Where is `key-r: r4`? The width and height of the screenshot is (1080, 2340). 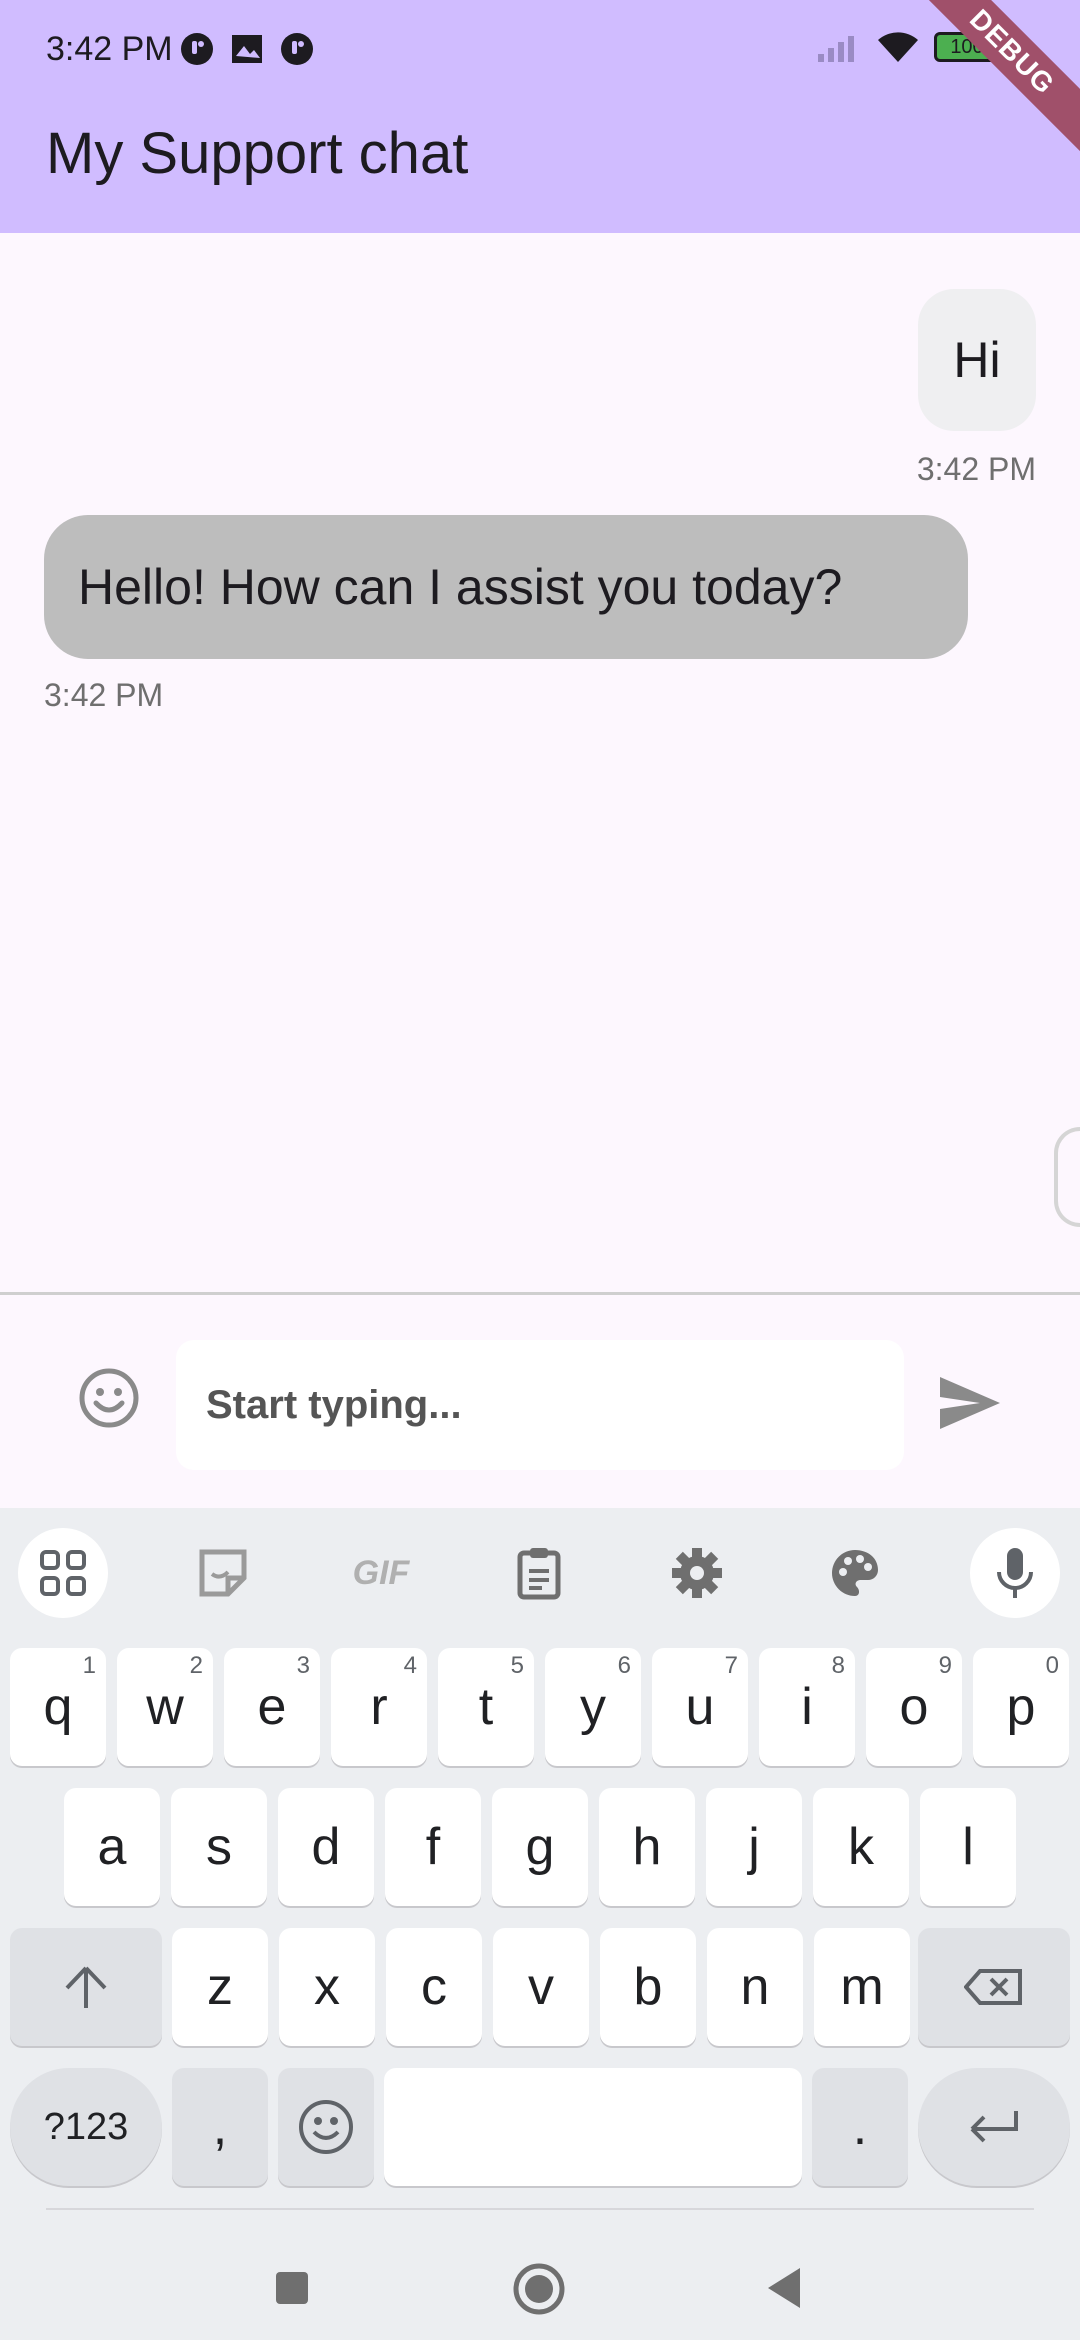 key-r: r4 is located at coordinates (379, 1707).